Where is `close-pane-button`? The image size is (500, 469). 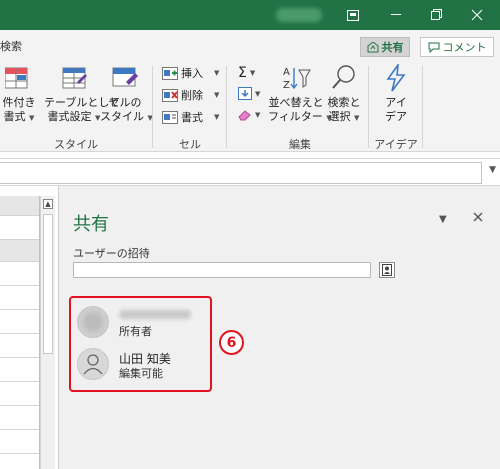
close-pane-button is located at coordinates (478, 218).